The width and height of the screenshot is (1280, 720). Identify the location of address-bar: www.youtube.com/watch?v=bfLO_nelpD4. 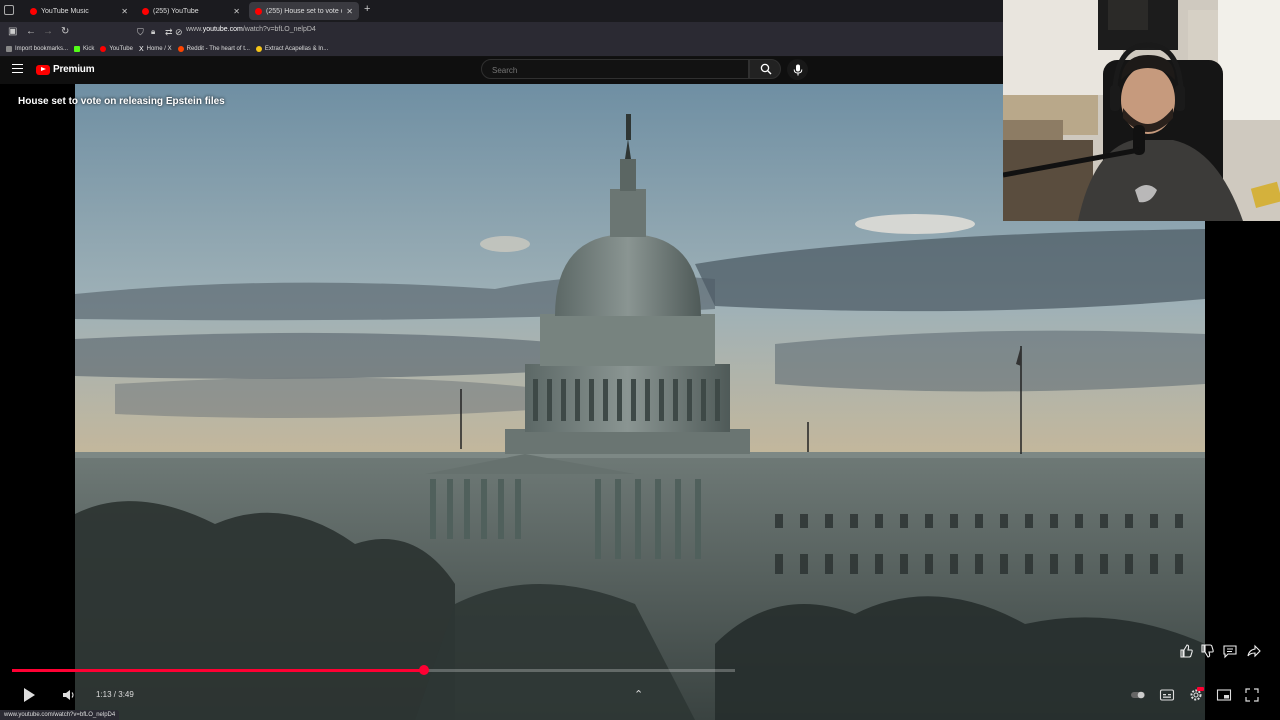
(251, 29).